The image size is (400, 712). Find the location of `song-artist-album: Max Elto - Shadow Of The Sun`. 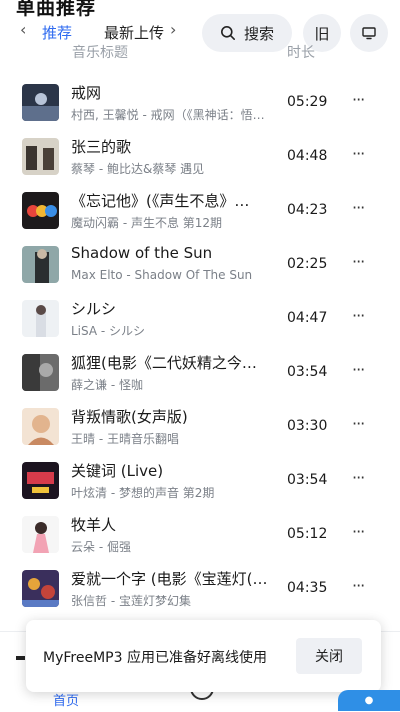

song-artist-album: Max Elto - Shadow Of The Sun is located at coordinates (162, 275).